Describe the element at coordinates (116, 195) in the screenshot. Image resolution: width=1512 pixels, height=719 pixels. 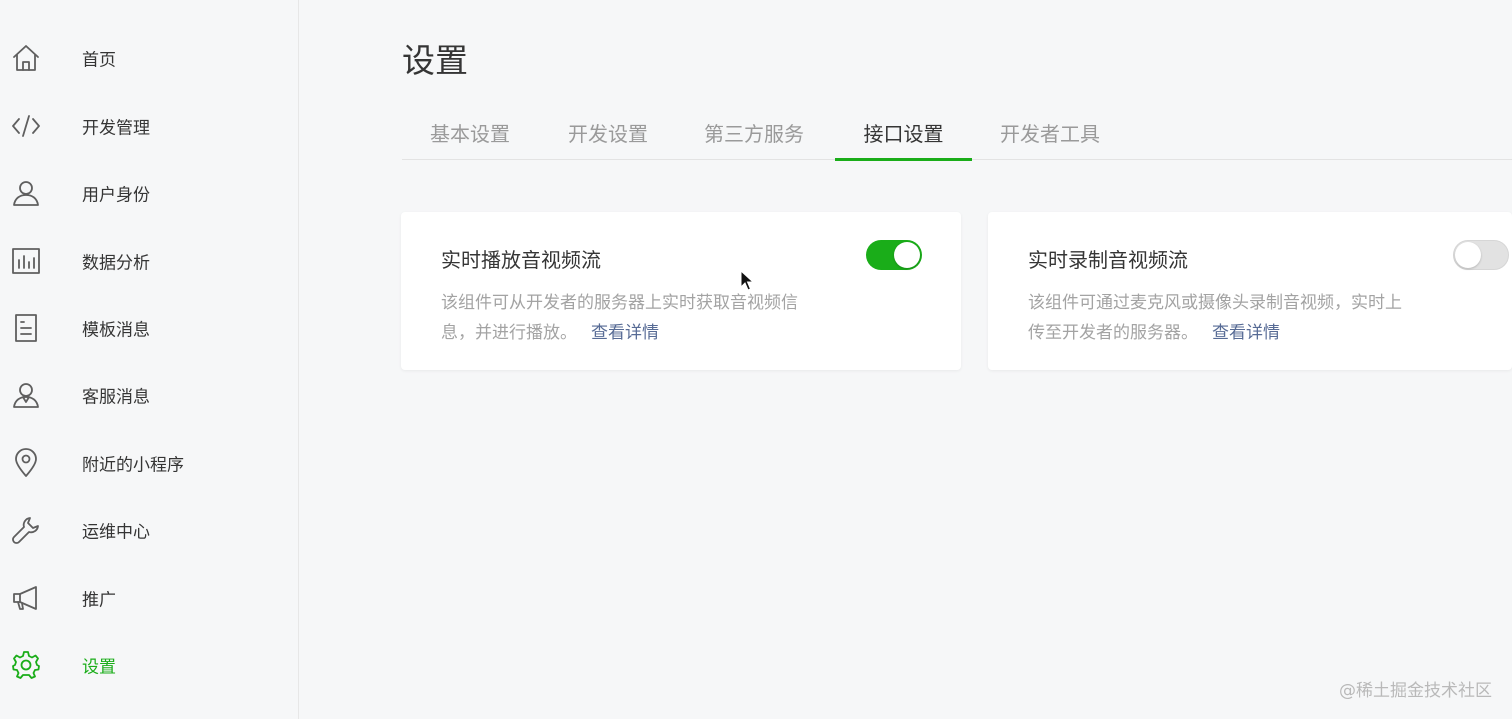
I see `sidebar-item-label: 用户身份` at that location.